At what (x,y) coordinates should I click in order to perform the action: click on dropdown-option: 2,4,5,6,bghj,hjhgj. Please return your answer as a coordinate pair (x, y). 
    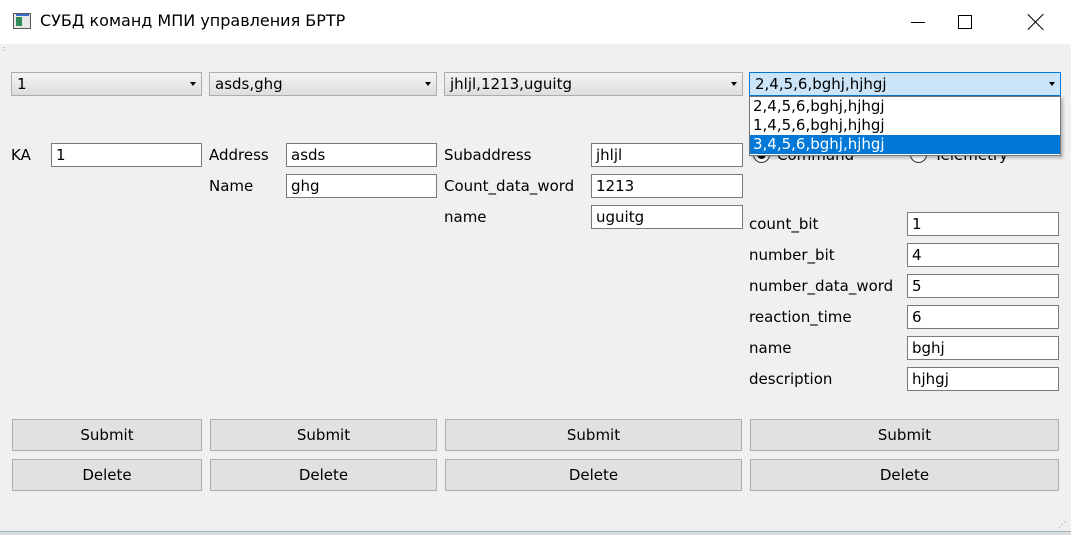
    Looking at the image, I should click on (905, 106).